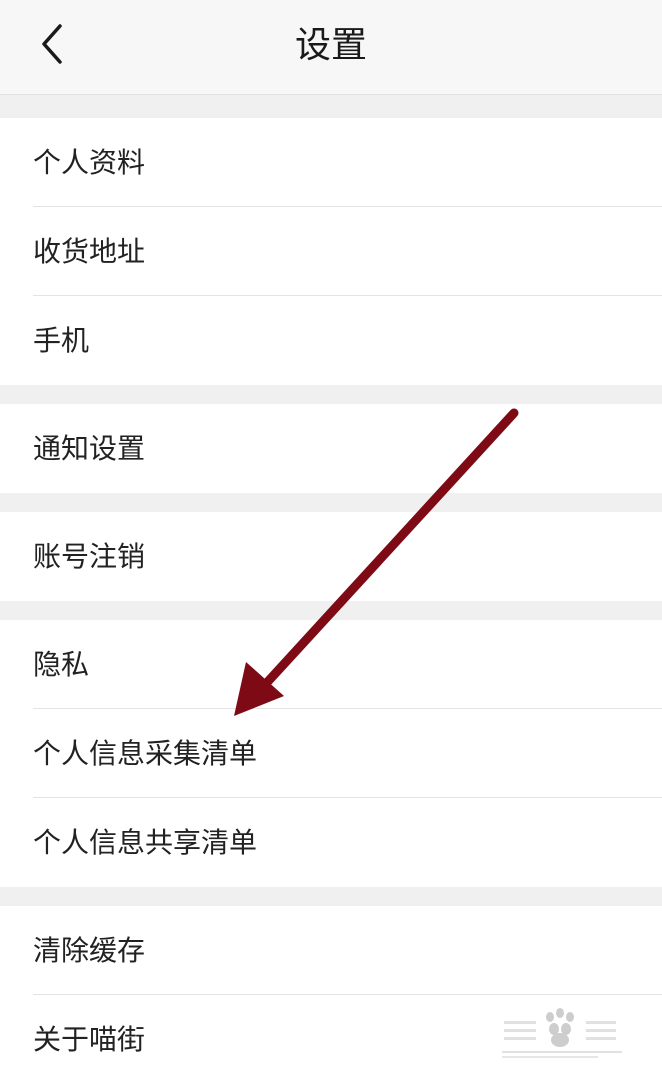 This screenshot has width=662, height=1075. Describe the element at coordinates (89, 448) in the screenshot. I see `settings-item-label: 通知设置` at that location.